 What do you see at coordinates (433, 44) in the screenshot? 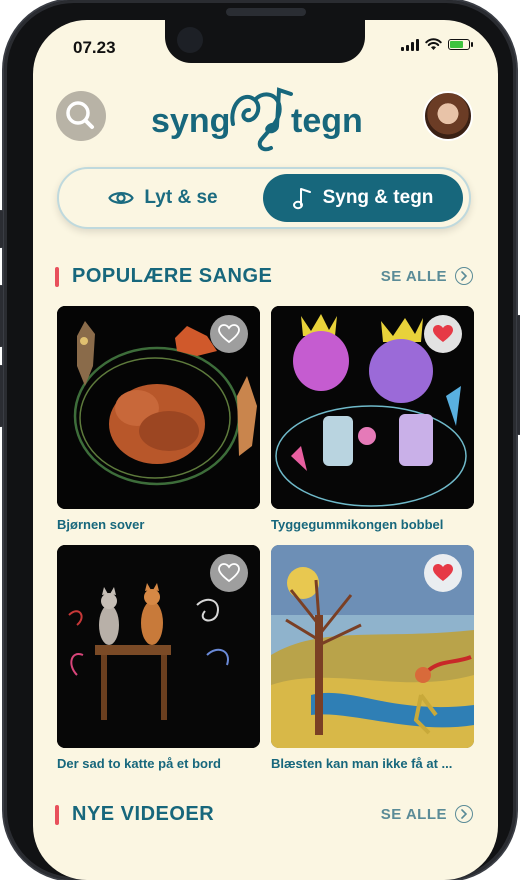
I see `wifi-icon` at bounding box center [433, 44].